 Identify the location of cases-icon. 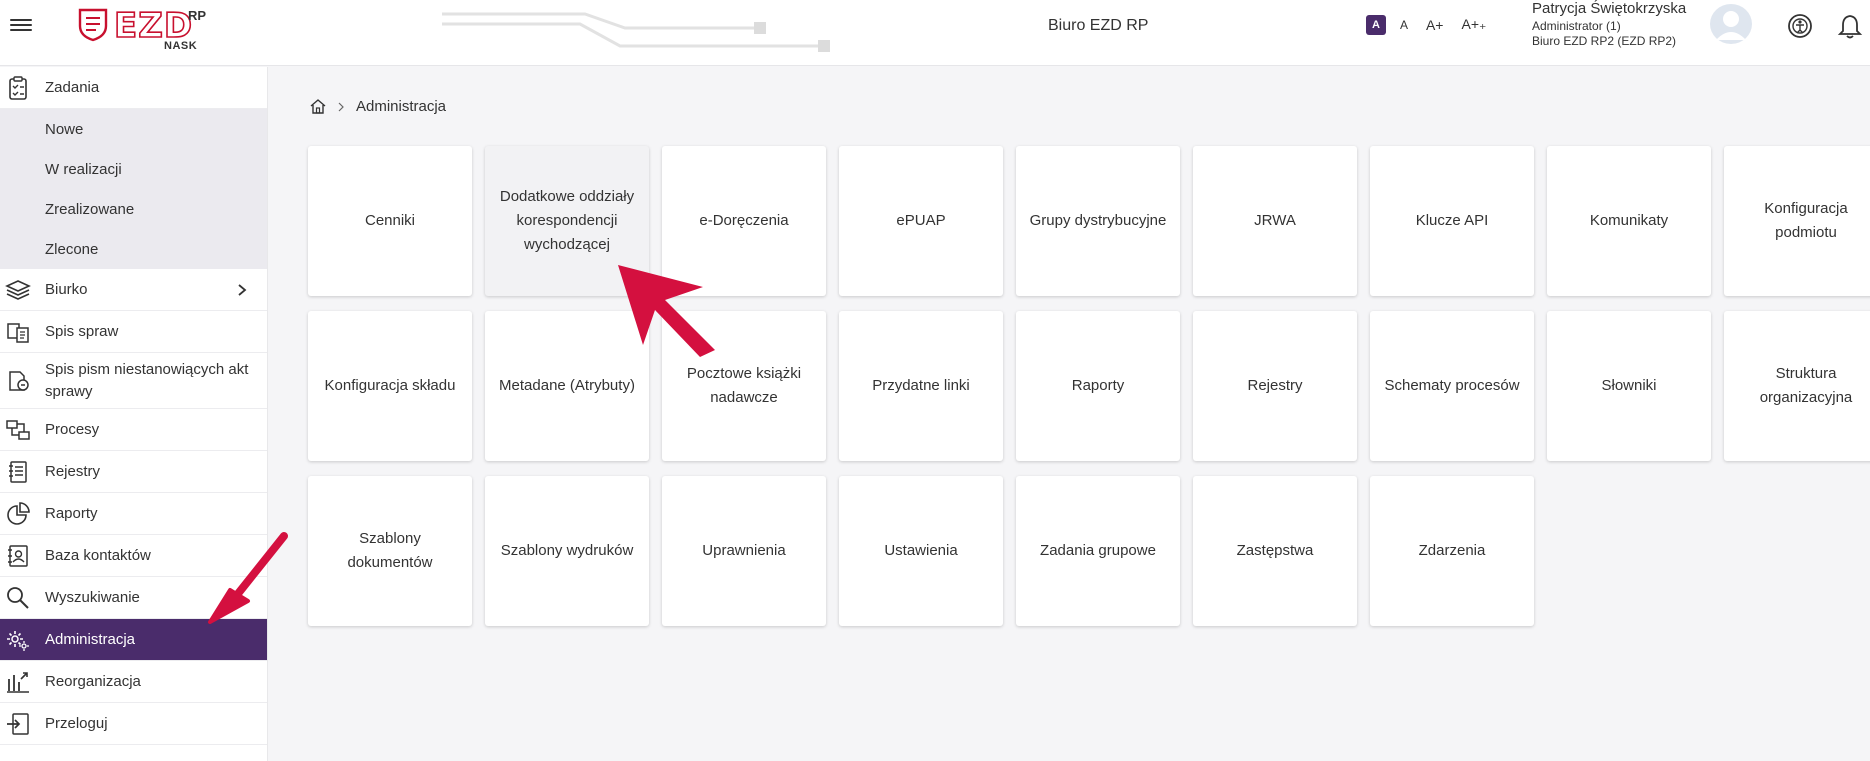
(18, 332).